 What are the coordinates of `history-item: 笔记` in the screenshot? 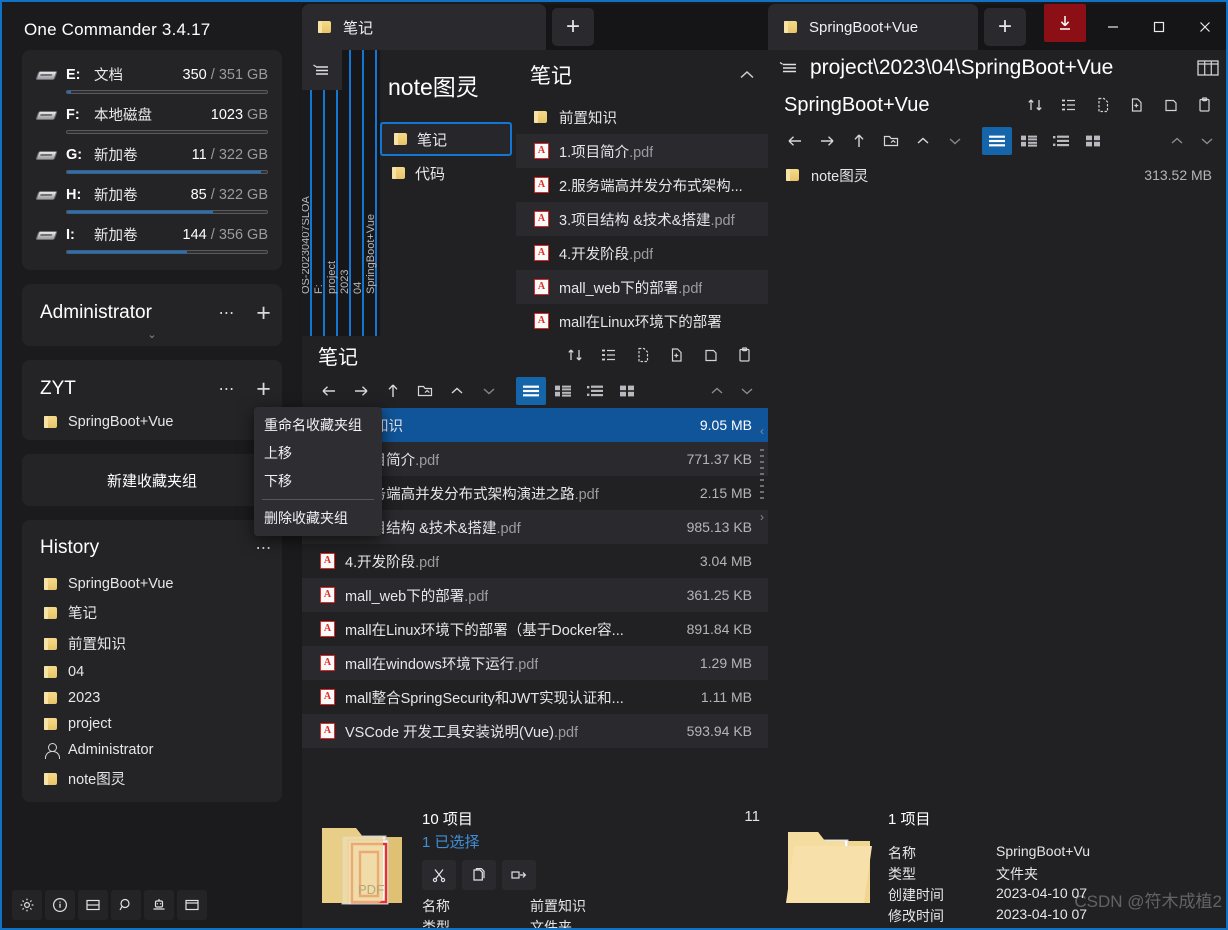 It's located at (152, 612).